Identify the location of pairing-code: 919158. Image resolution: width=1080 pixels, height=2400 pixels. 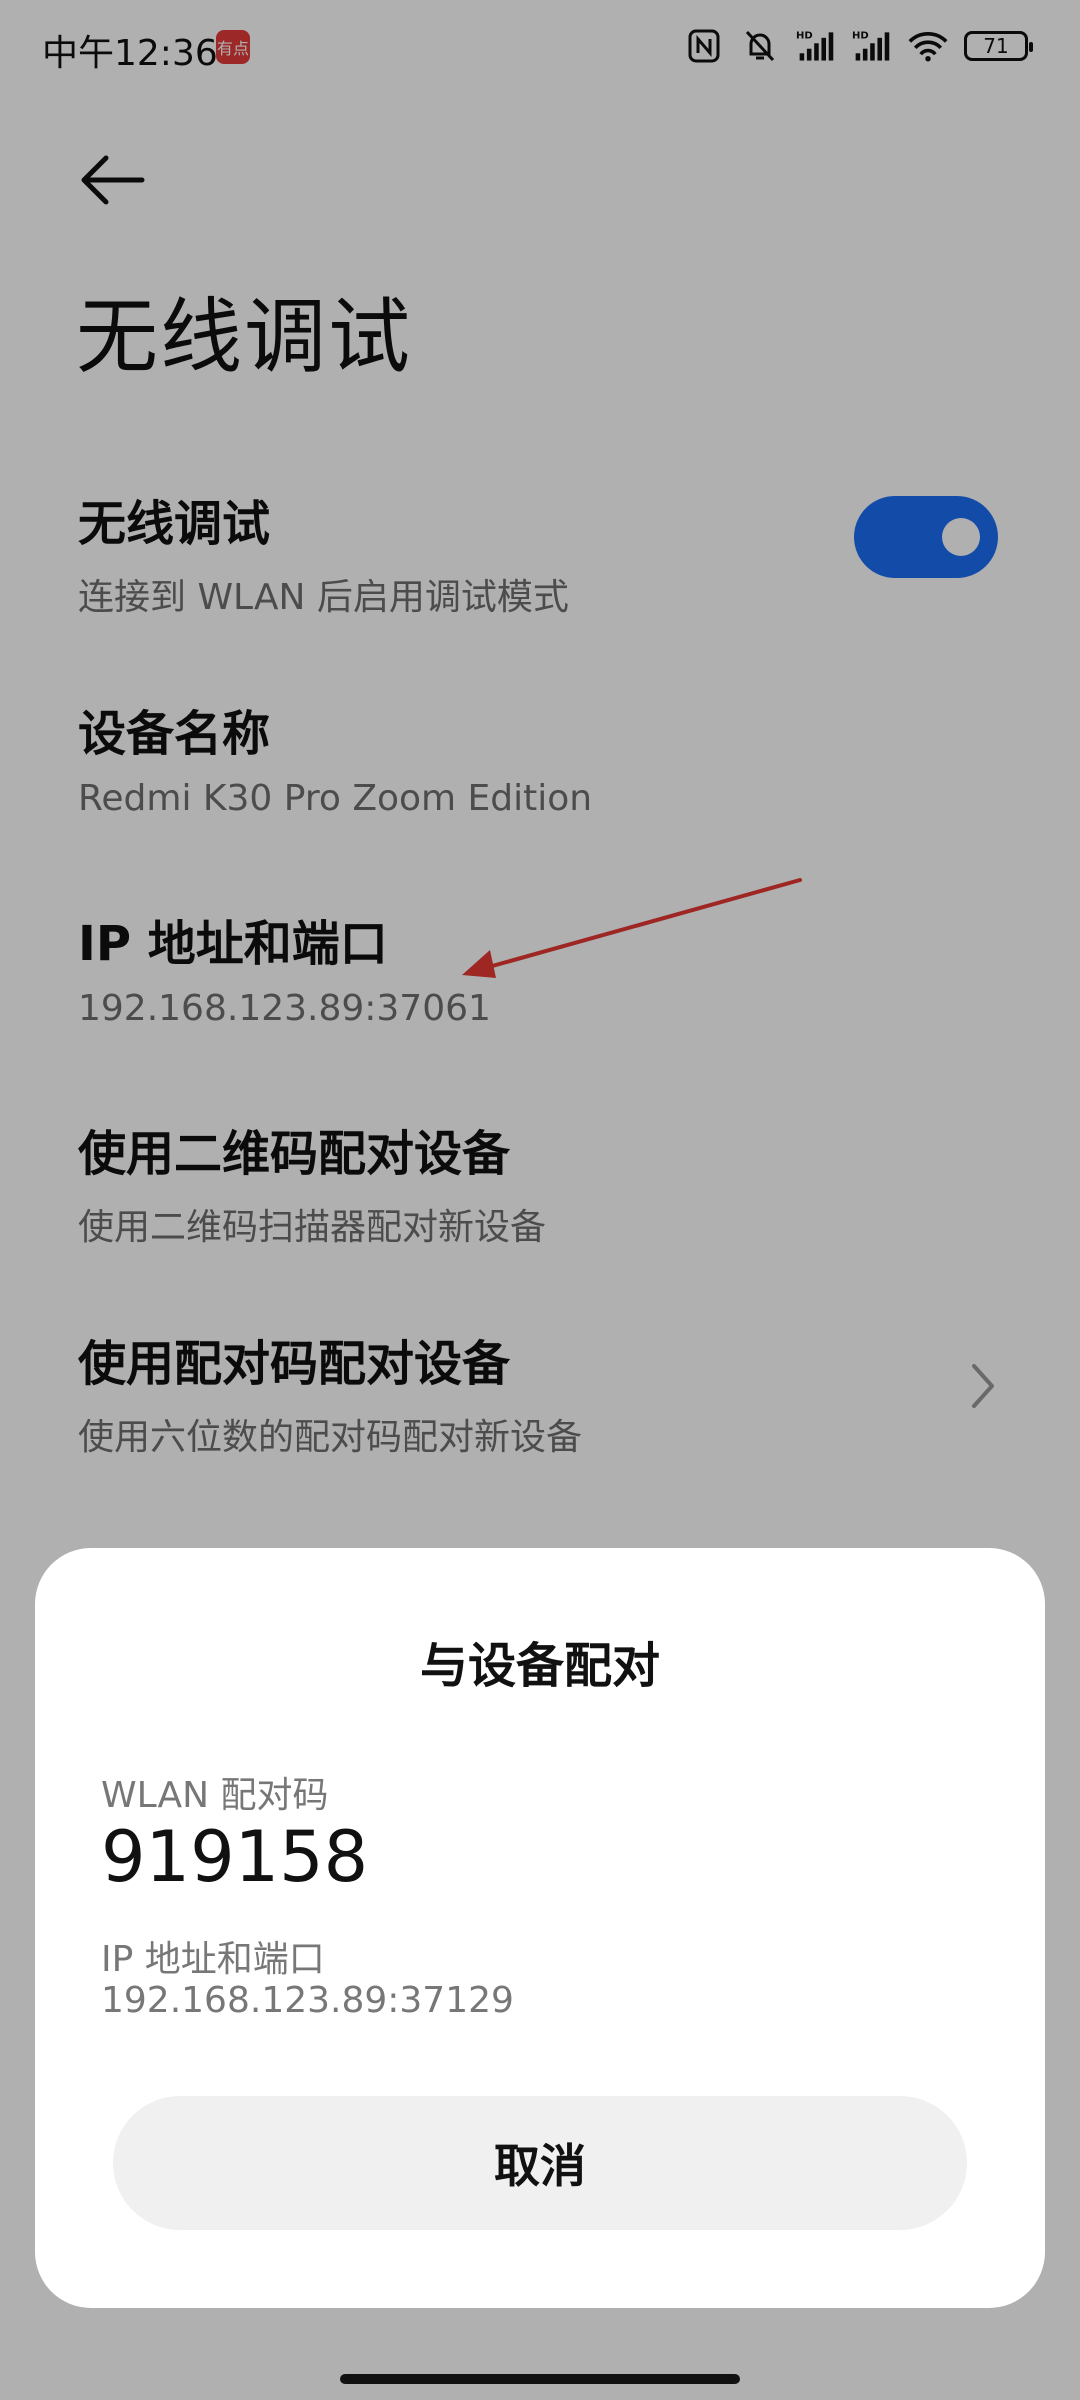
(235, 1857).